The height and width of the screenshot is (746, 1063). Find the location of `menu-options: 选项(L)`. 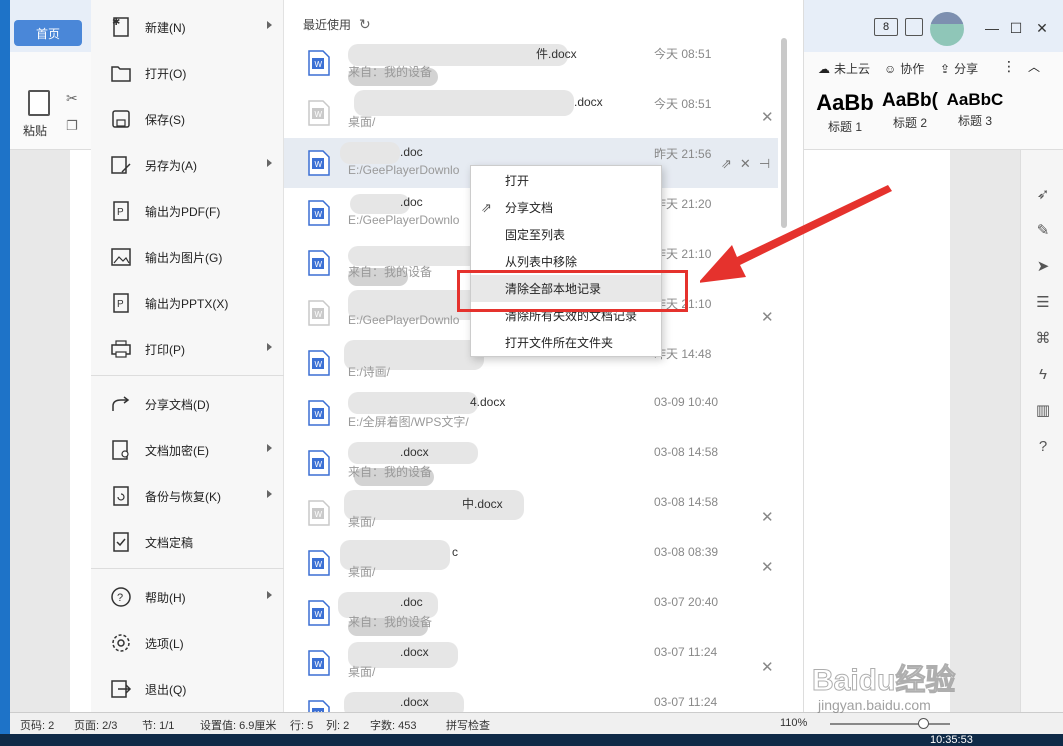

menu-options: 选项(L) is located at coordinates (187, 643).